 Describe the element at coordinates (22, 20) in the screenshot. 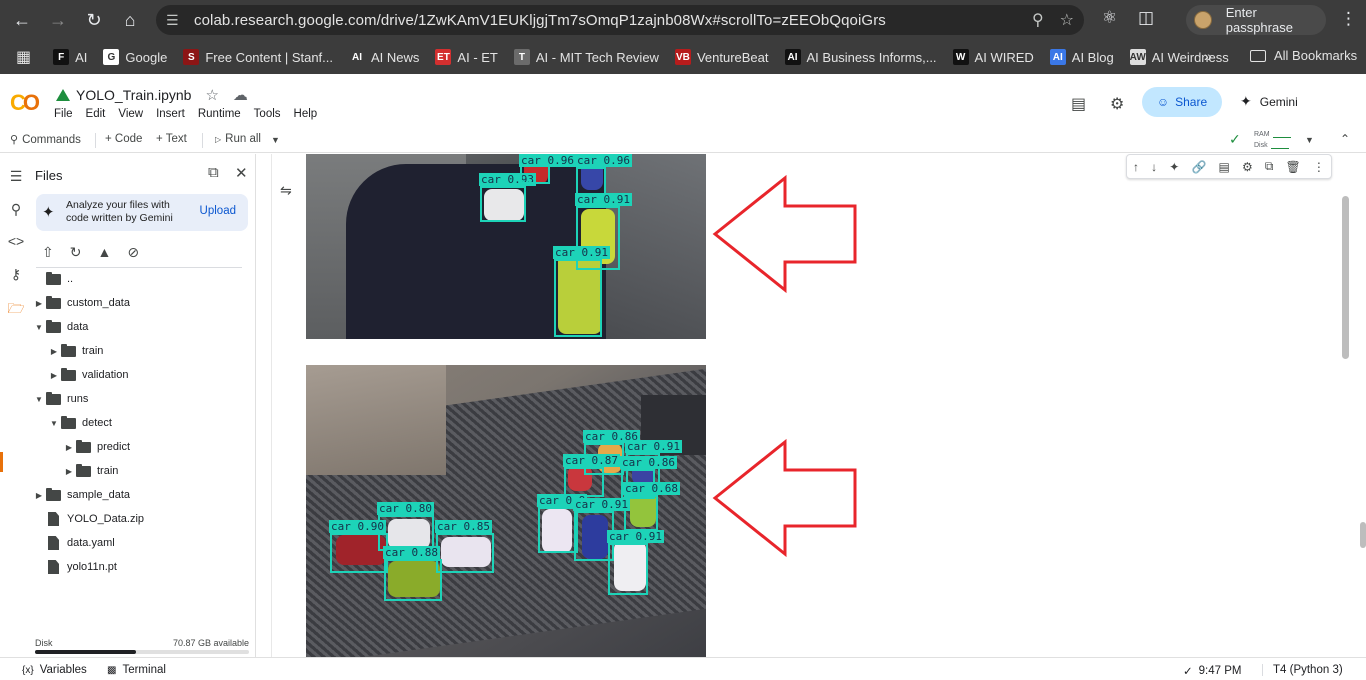

I see `back-arrow-icon: ←` at that location.